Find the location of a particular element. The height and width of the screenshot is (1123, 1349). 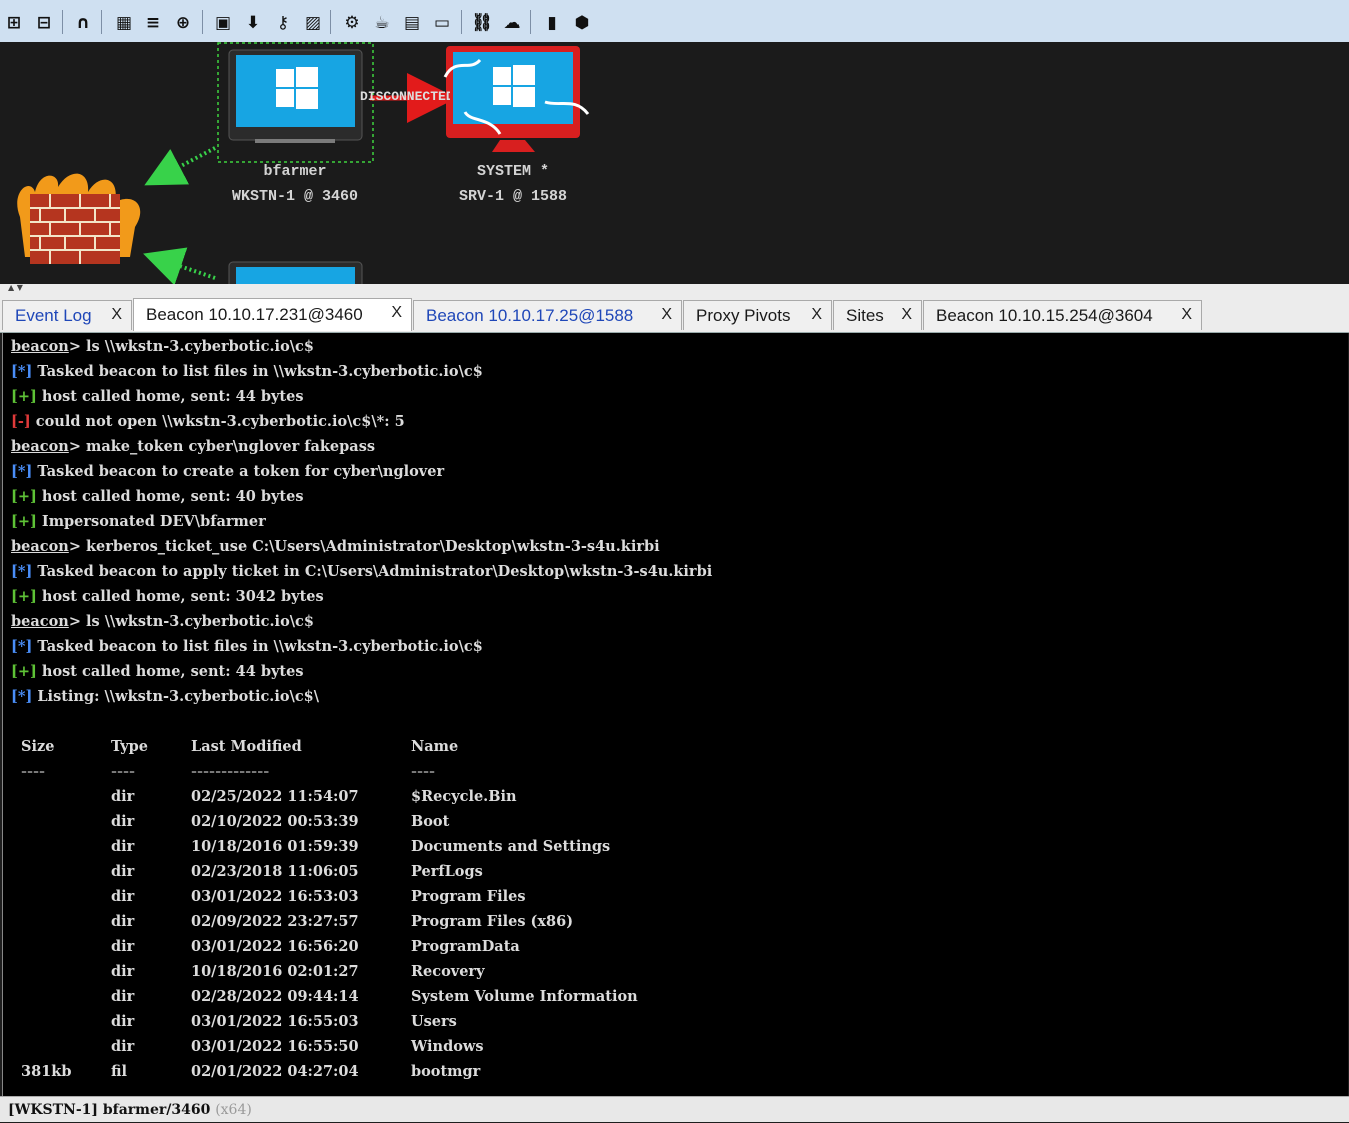

plus-square-icon: ⊞ is located at coordinates (14, 23).